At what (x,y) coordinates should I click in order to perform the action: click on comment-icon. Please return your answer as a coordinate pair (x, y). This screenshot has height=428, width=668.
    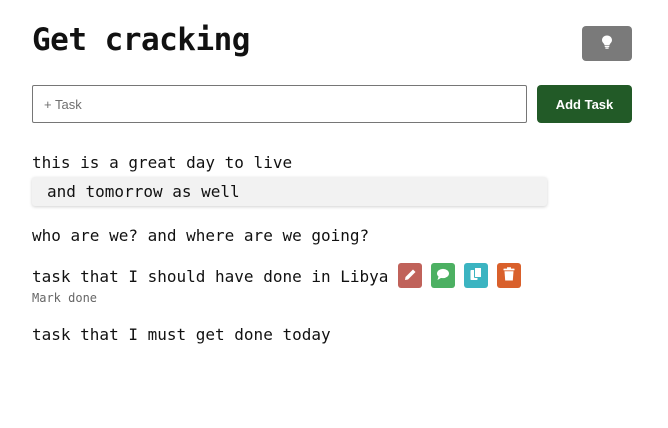
    Looking at the image, I should click on (443, 276).